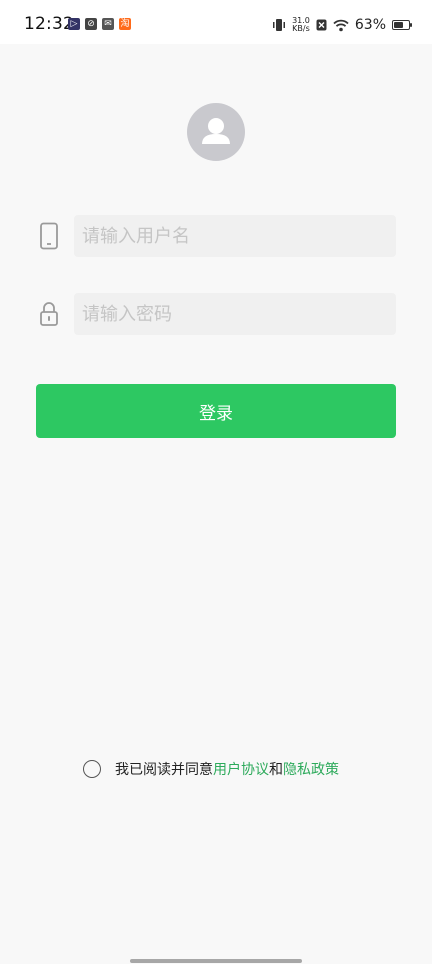 Image resolution: width=432 pixels, height=964 pixels. What do you see at coordinates (235, 314) in the screenshot?
I see `password-input` at bounding box center [235, 314].